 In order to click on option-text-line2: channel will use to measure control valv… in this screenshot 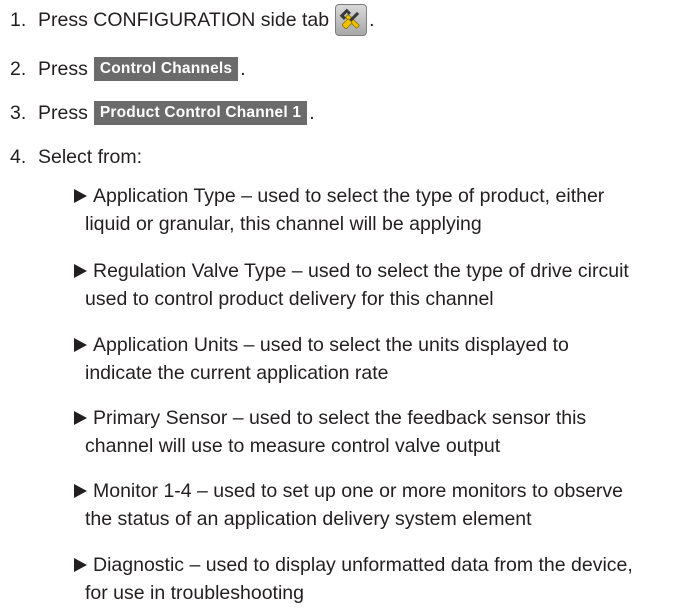, I will do `click(293, 446)`.